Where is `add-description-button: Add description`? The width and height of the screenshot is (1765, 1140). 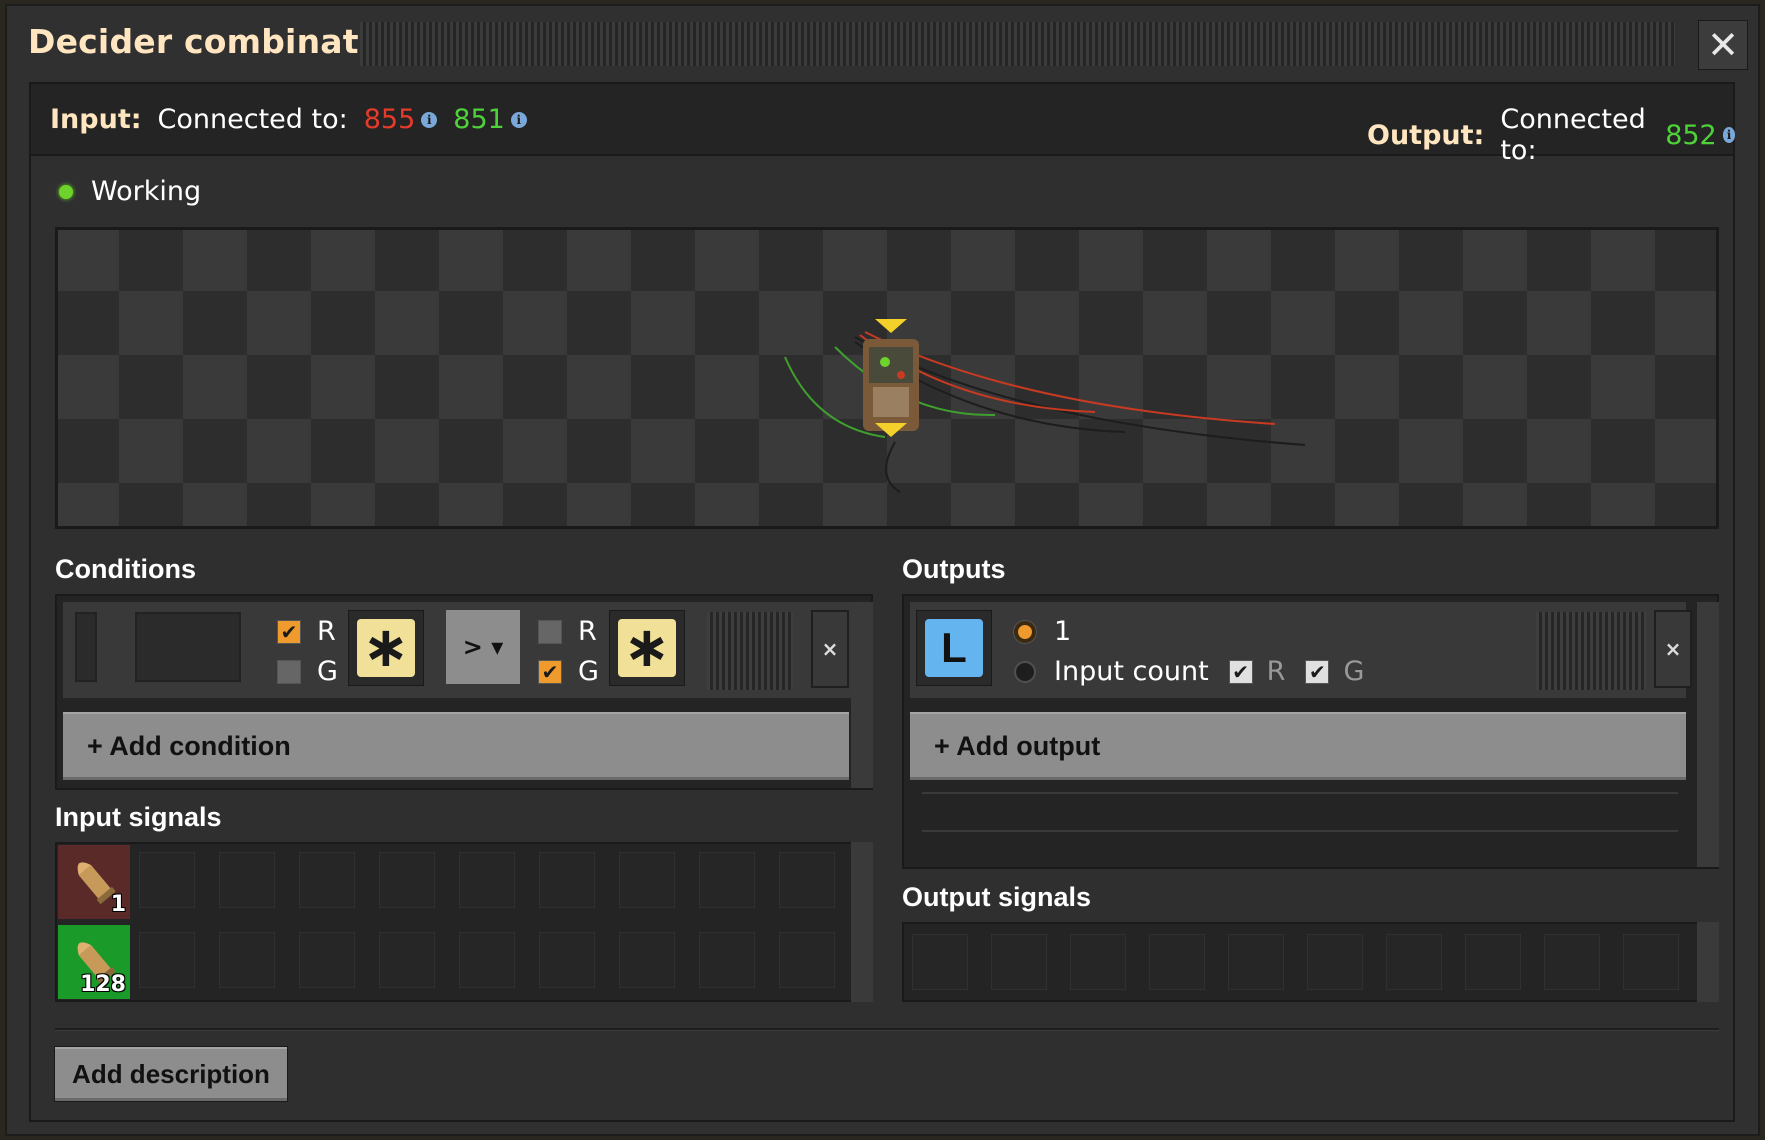 add-description-button: Add description is located at coordinates (171, 1074).